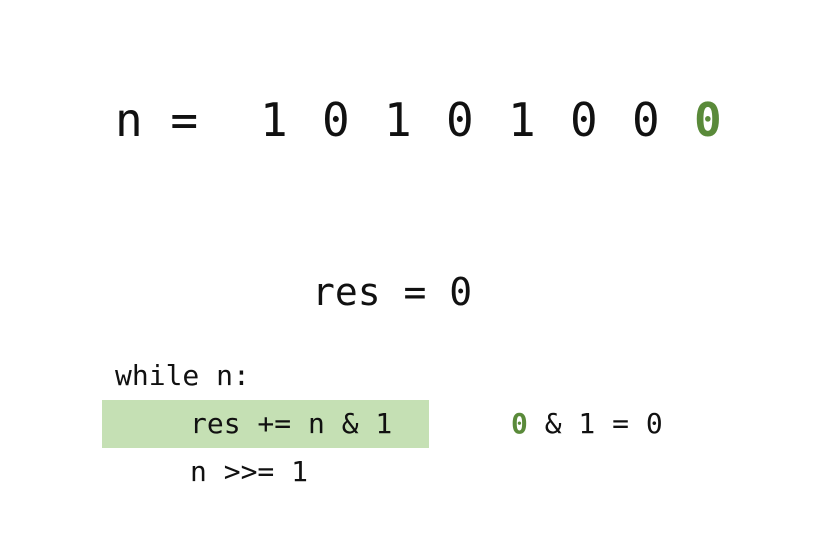 This screenshot has height=558, width=840. Describe the element at coordinates (157, 120) in the screenshot. I see `n-label: n =` at that location.